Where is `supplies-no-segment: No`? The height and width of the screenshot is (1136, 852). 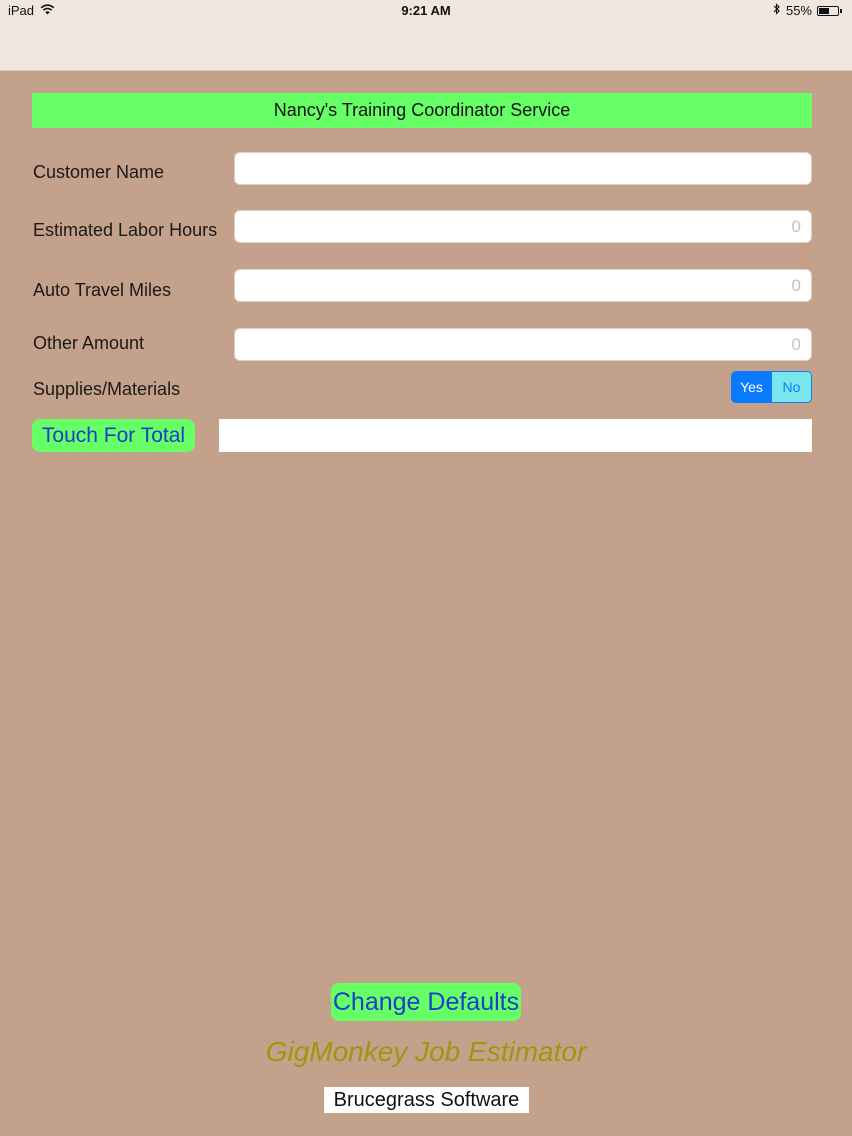 supplies-no-segment: No is located at coordinates (791, 387).